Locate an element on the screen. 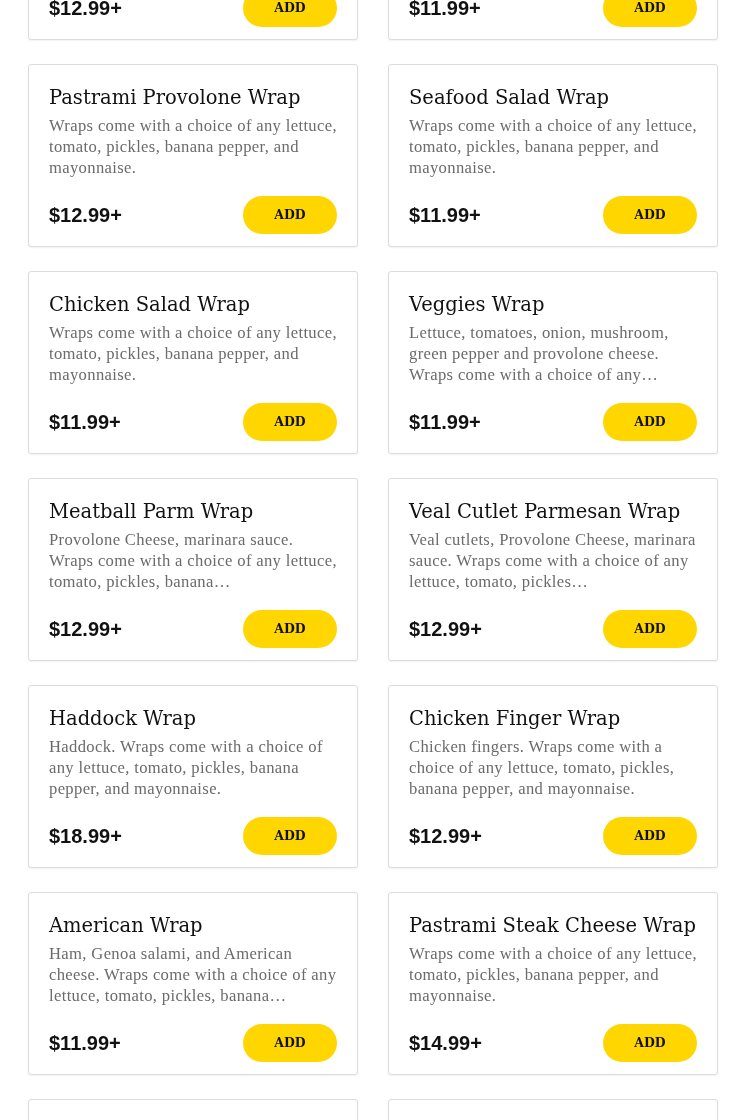 This screenshot has height=1120, width=745. item-title: Veal Cutlet Parmesan Wrap is located at coordinates (545, 512).